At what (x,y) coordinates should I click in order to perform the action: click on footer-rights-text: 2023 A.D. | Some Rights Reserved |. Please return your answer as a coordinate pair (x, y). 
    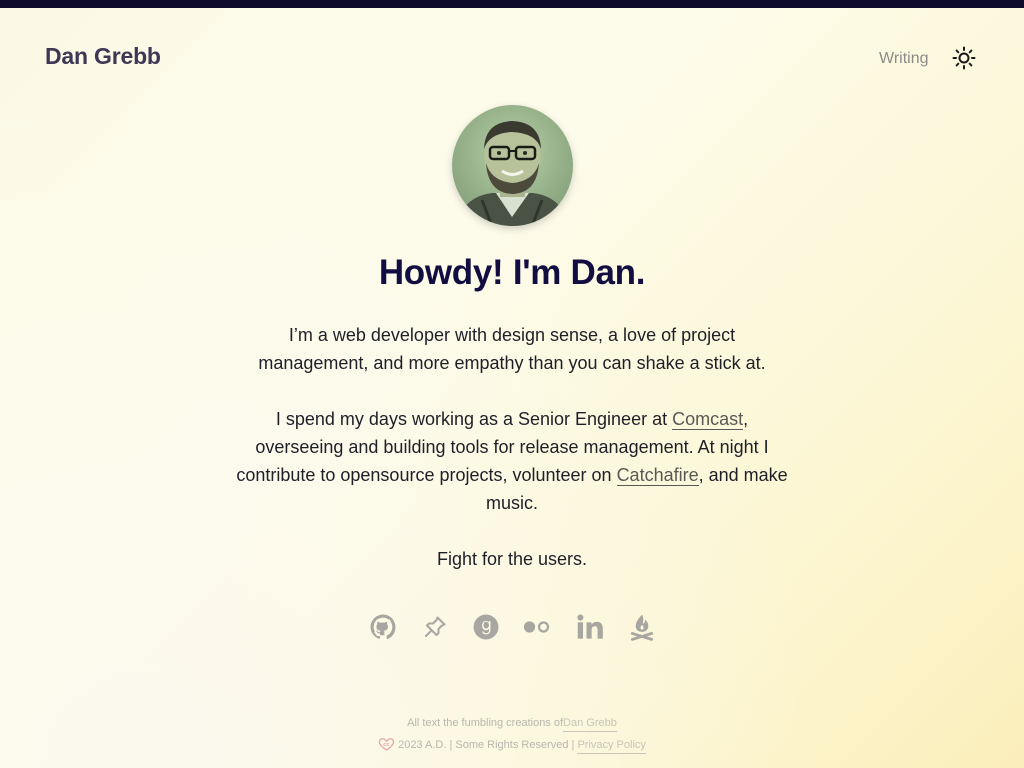
    Looking at the image, I should click on (488, 745).